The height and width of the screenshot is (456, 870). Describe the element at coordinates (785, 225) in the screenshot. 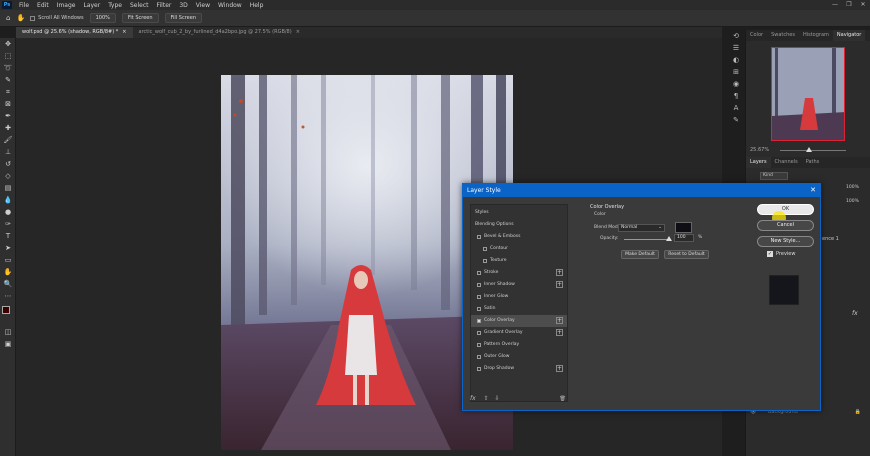

I see `cancel-button: Cancel` at that location.